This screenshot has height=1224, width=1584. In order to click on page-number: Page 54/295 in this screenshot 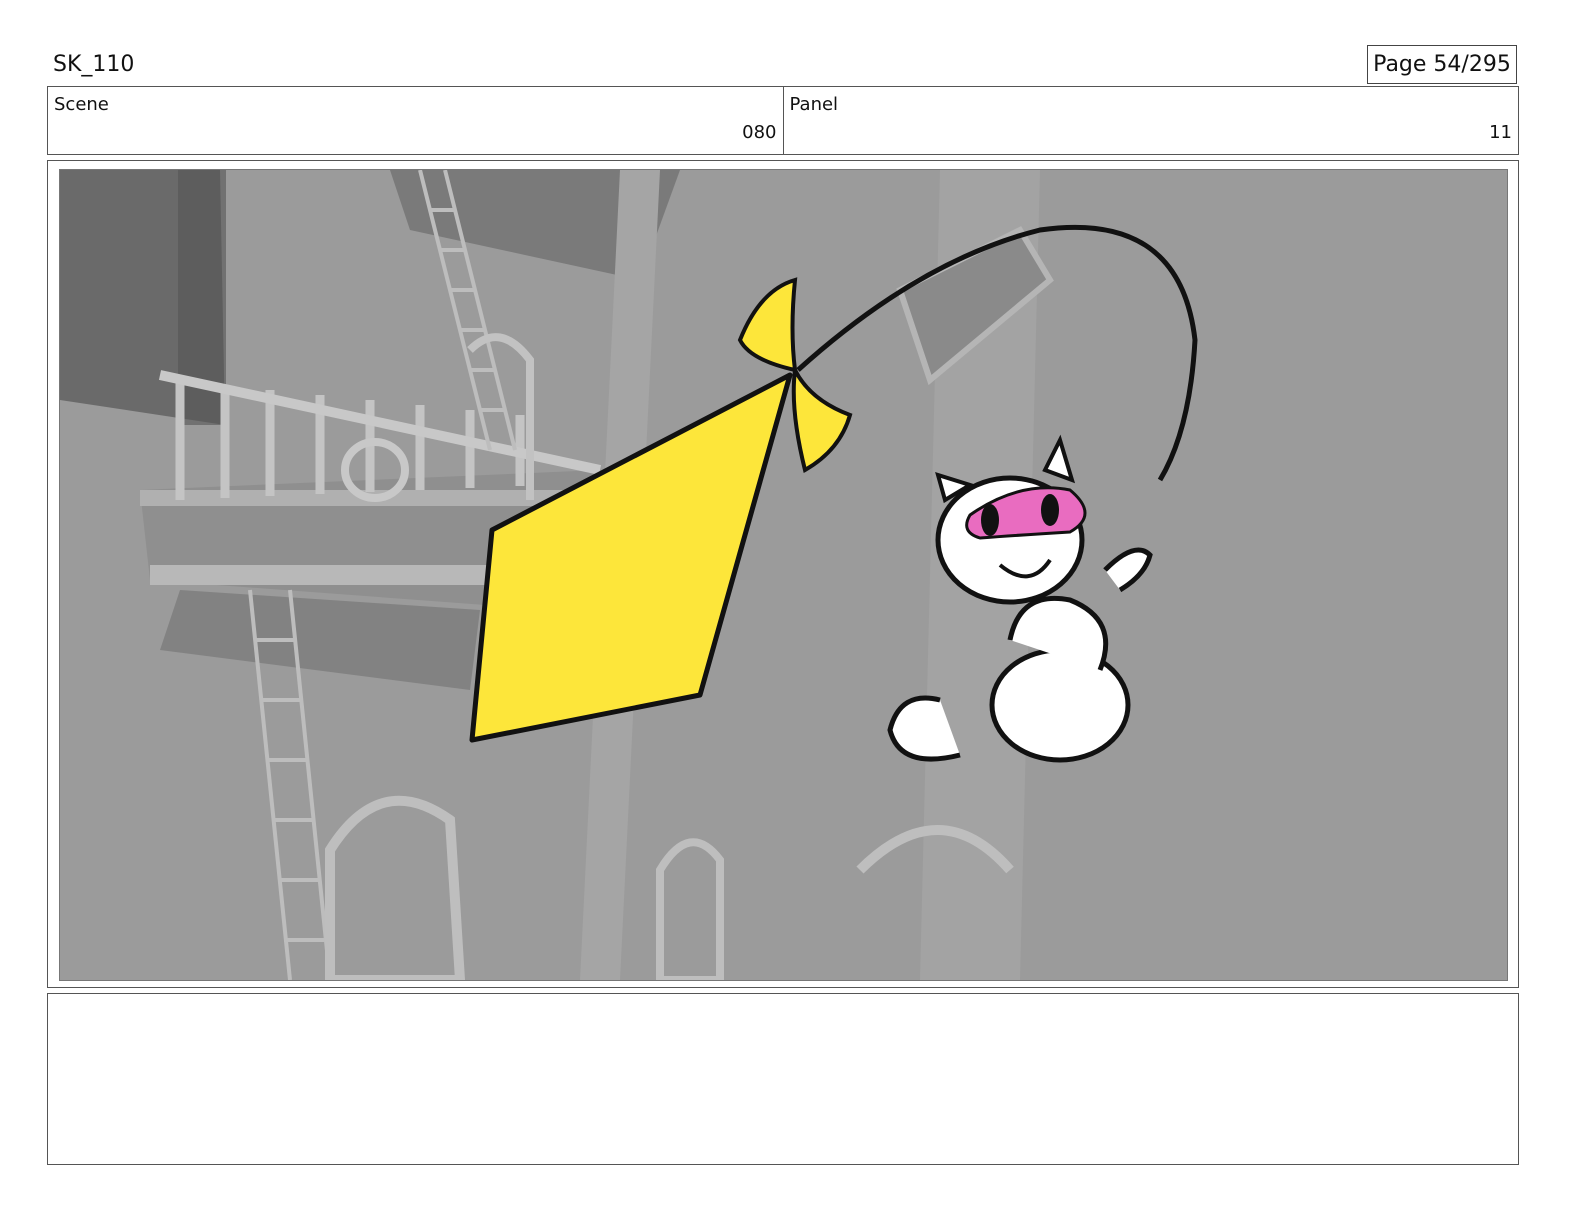, I will do `click(1442, 64)`.